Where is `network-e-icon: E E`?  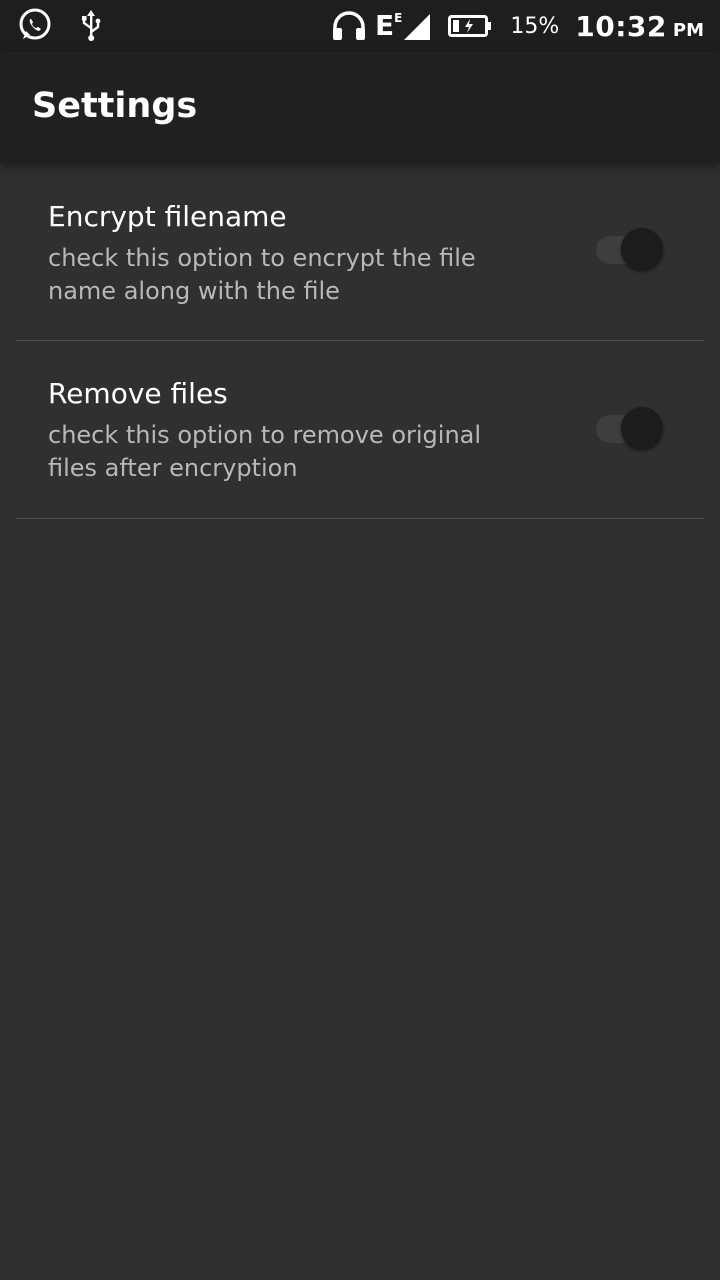
network-e-icon: E E is located at coordinates (389, 25).